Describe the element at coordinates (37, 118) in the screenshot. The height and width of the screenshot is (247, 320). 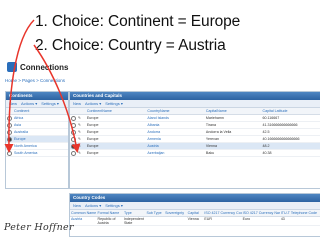
I see `table-row: Africa` at that location.